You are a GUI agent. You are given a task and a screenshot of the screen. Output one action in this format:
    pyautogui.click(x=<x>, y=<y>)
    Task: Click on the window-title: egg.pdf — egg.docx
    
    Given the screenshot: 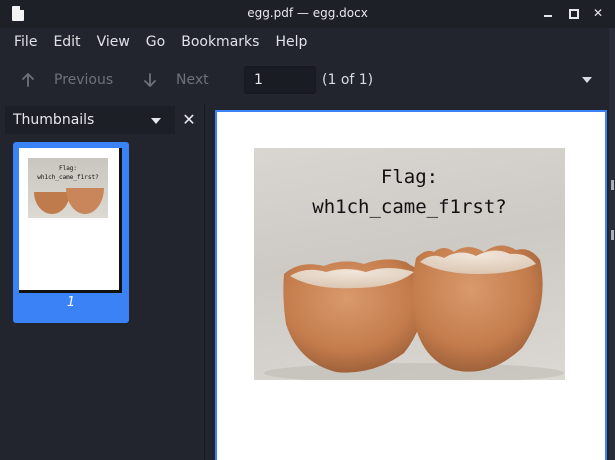 What is the action you would take?
    pyautogui.click(x=307, y=13)
    